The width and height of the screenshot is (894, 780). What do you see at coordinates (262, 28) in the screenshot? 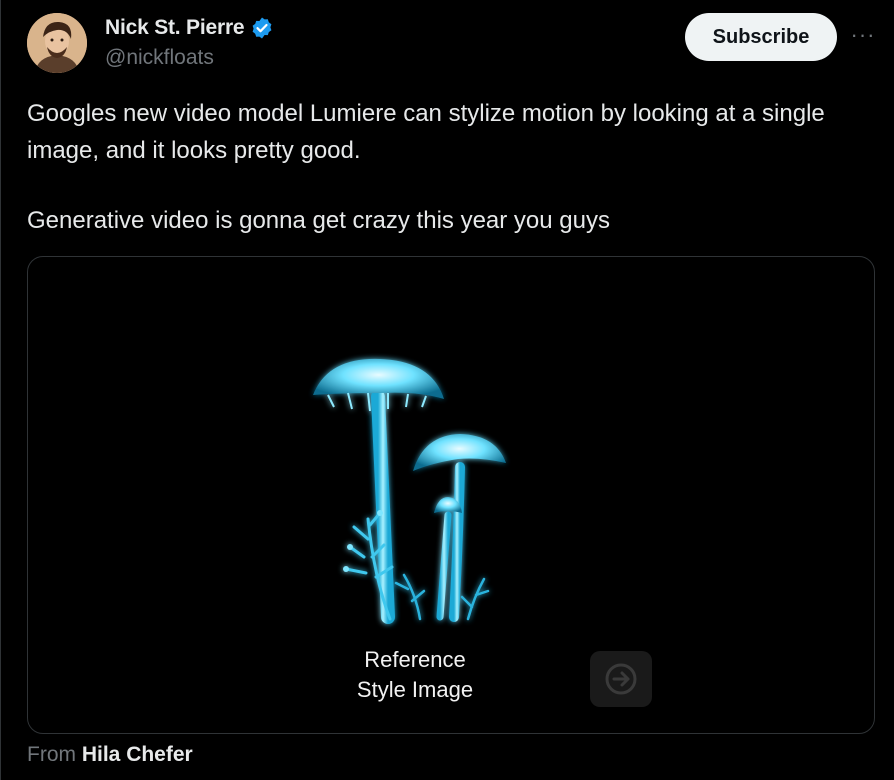
I see `verified-badge-icon` at bounding box center [262, 28].